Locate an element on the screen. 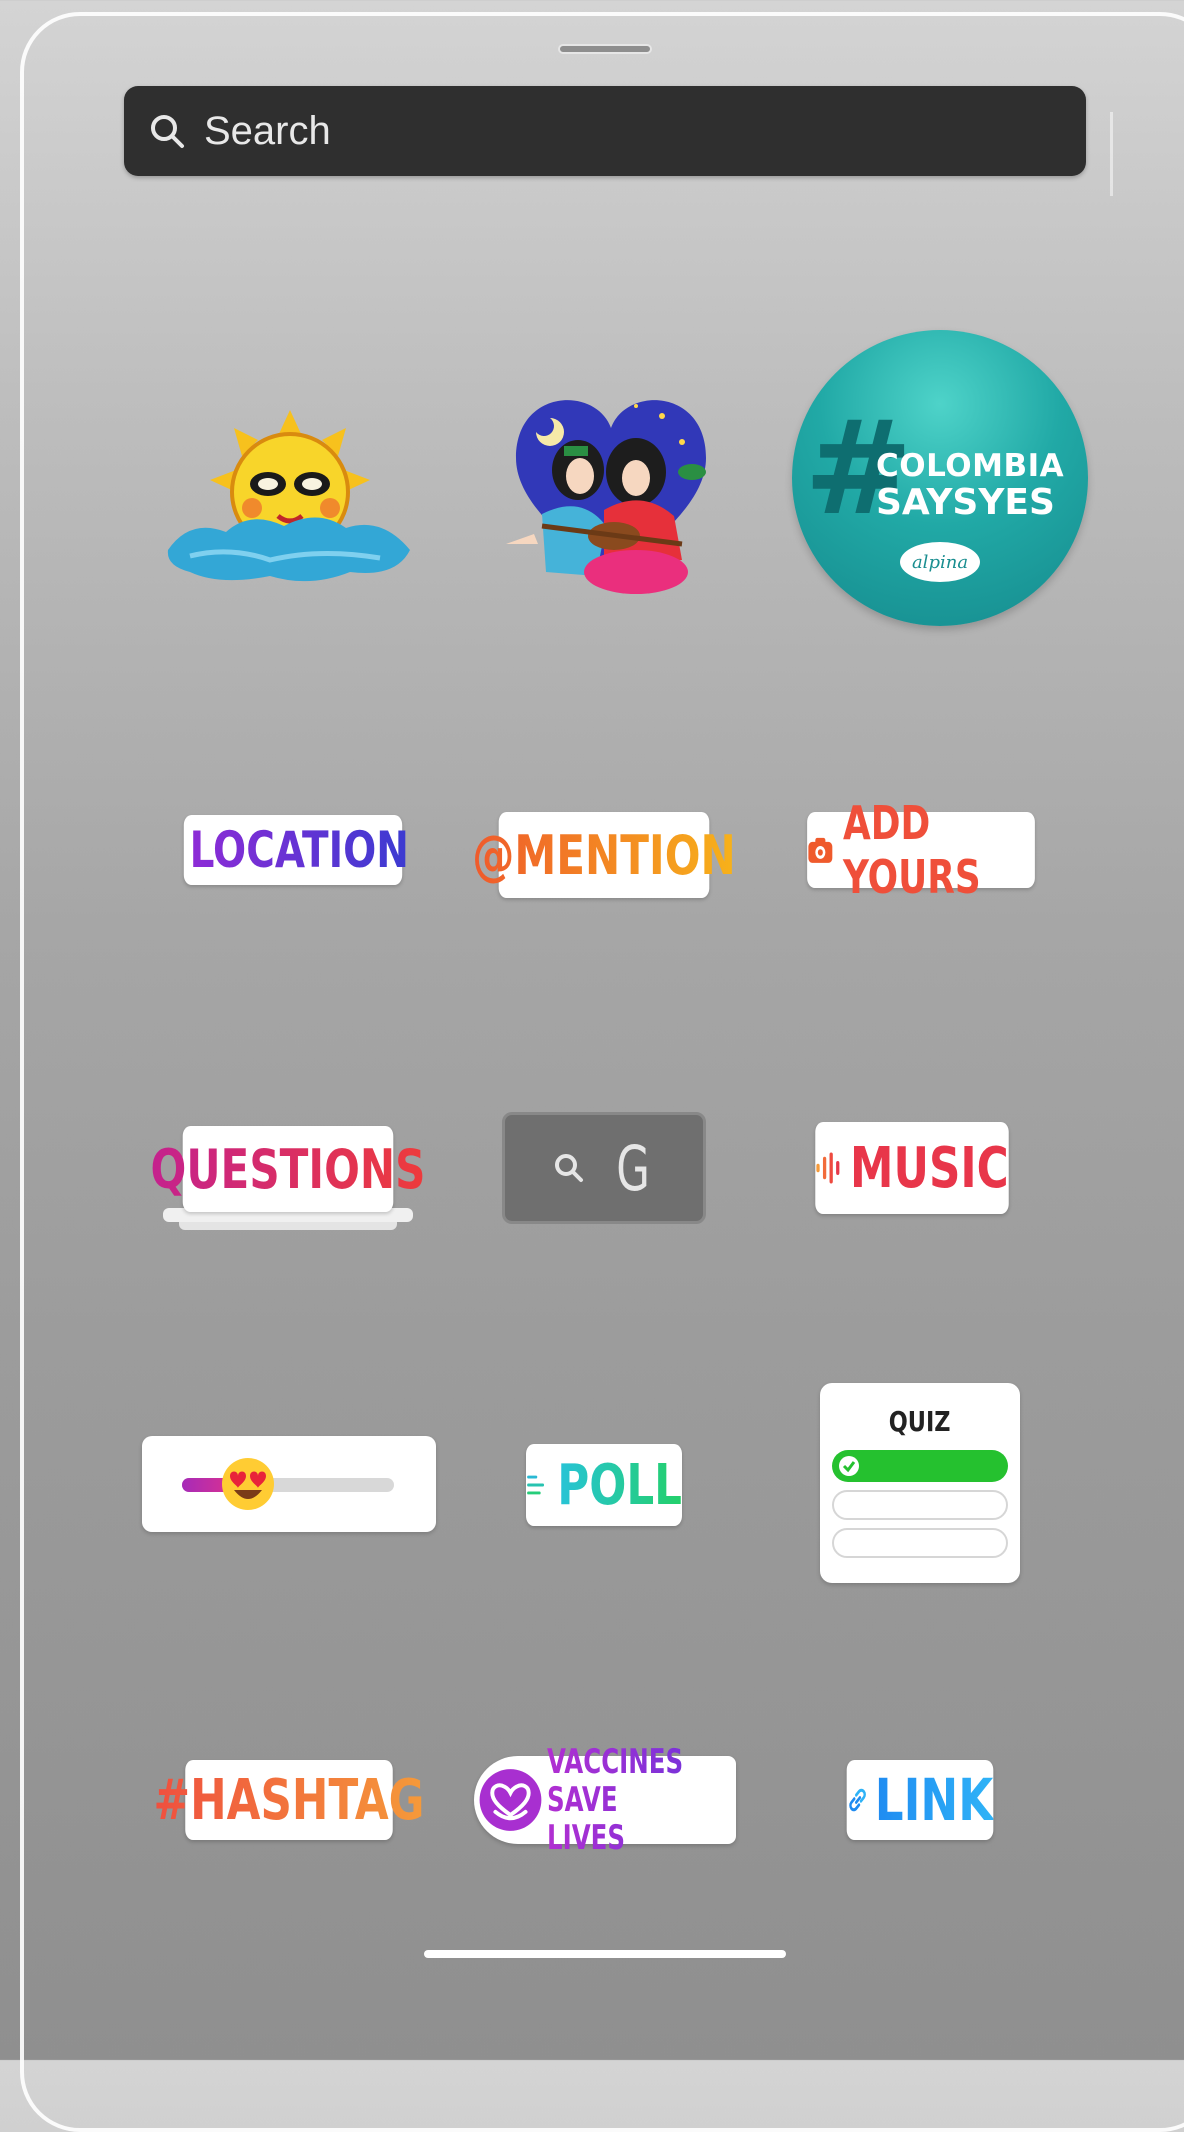  heart-eyes-emoji-icon is located at coordinates (248, 1484).